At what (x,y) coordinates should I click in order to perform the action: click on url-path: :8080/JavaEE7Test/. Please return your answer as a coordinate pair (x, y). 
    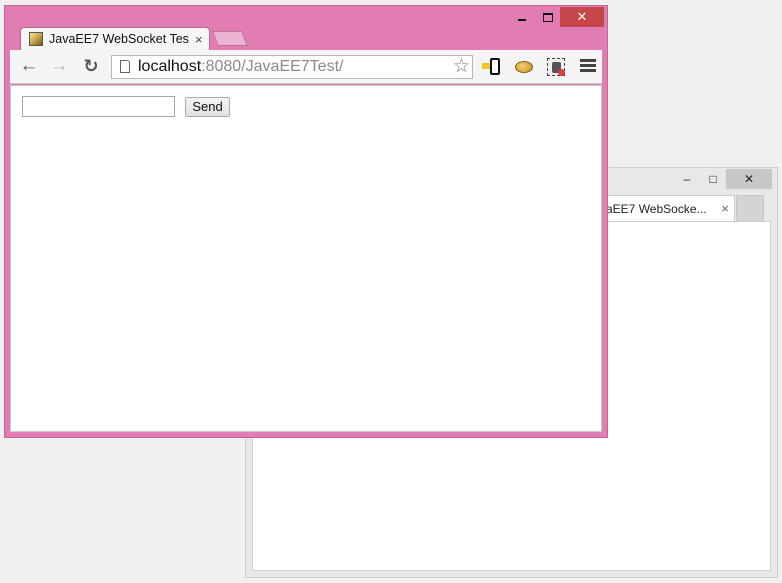
    Looking at the image, I should click on (272, 66).